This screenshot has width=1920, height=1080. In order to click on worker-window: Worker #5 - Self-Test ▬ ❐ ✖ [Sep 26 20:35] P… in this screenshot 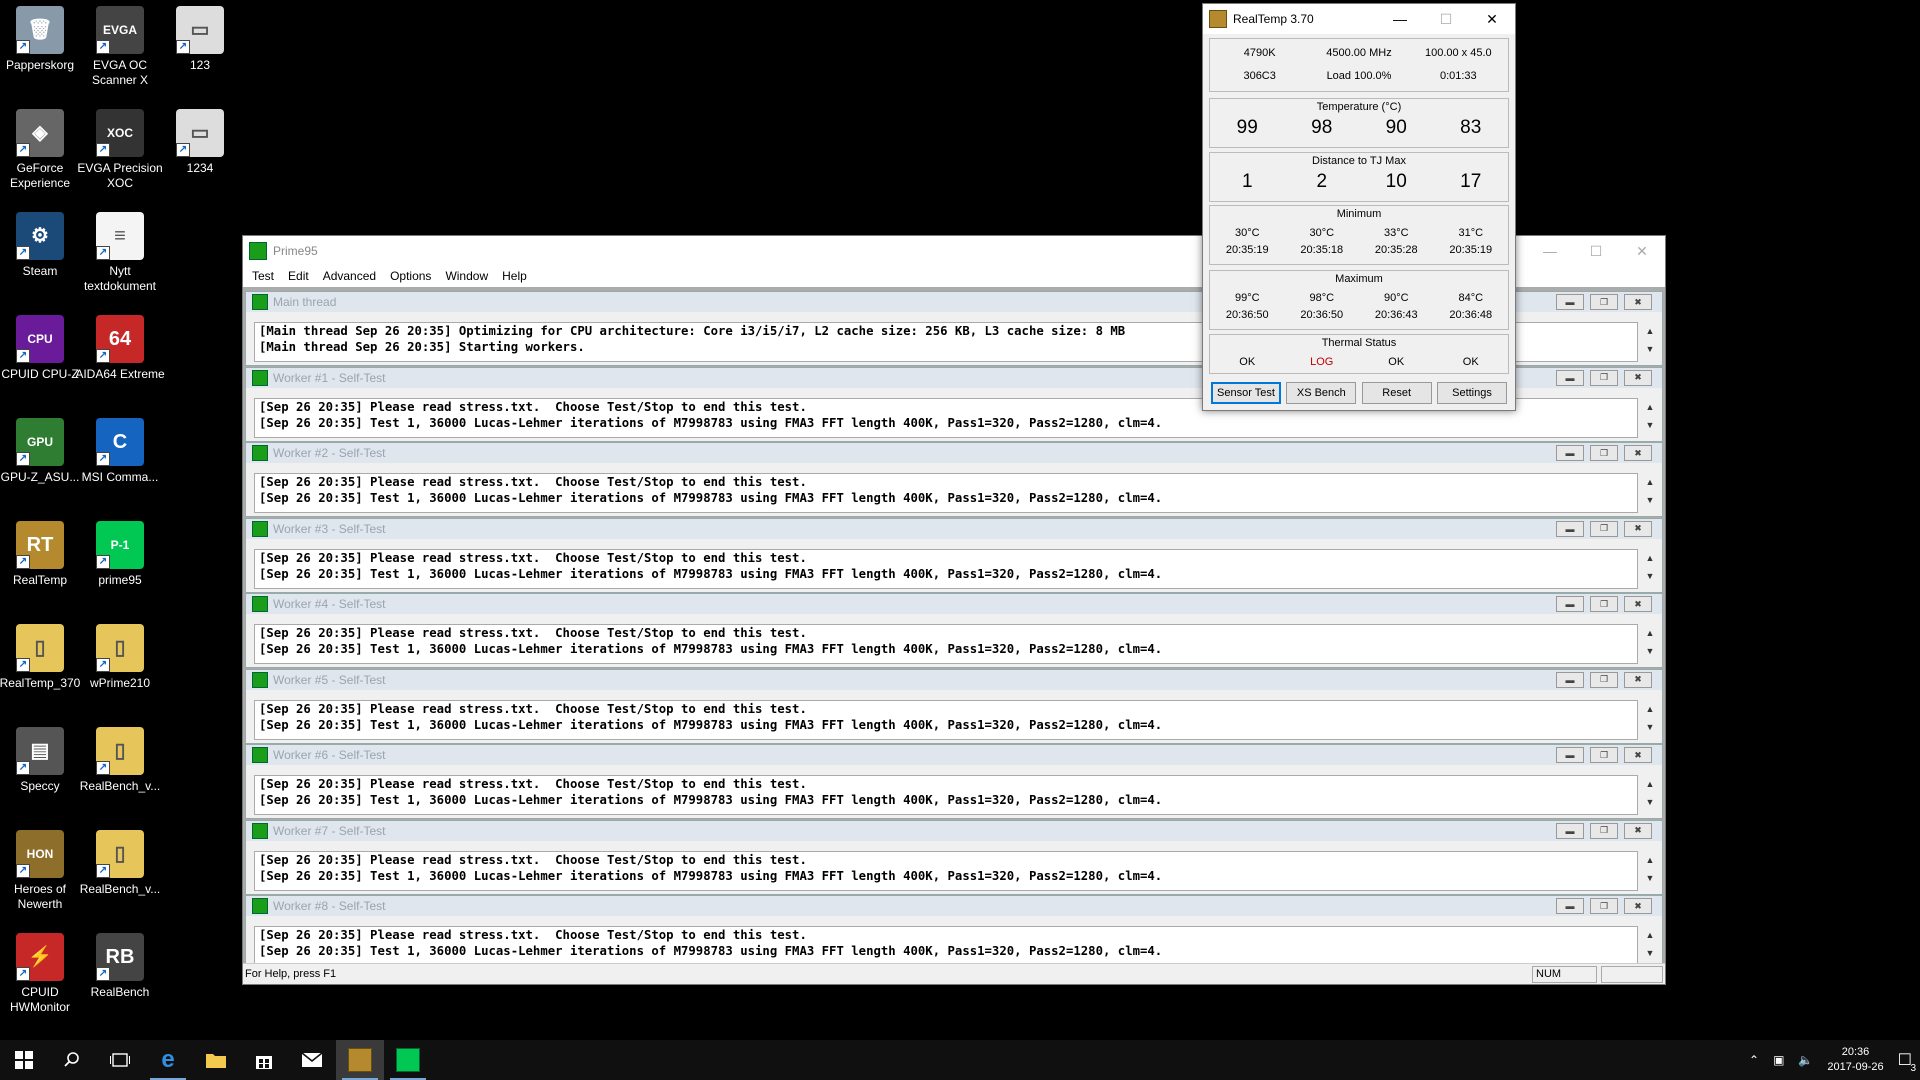, I will do `click(954, 706)`.